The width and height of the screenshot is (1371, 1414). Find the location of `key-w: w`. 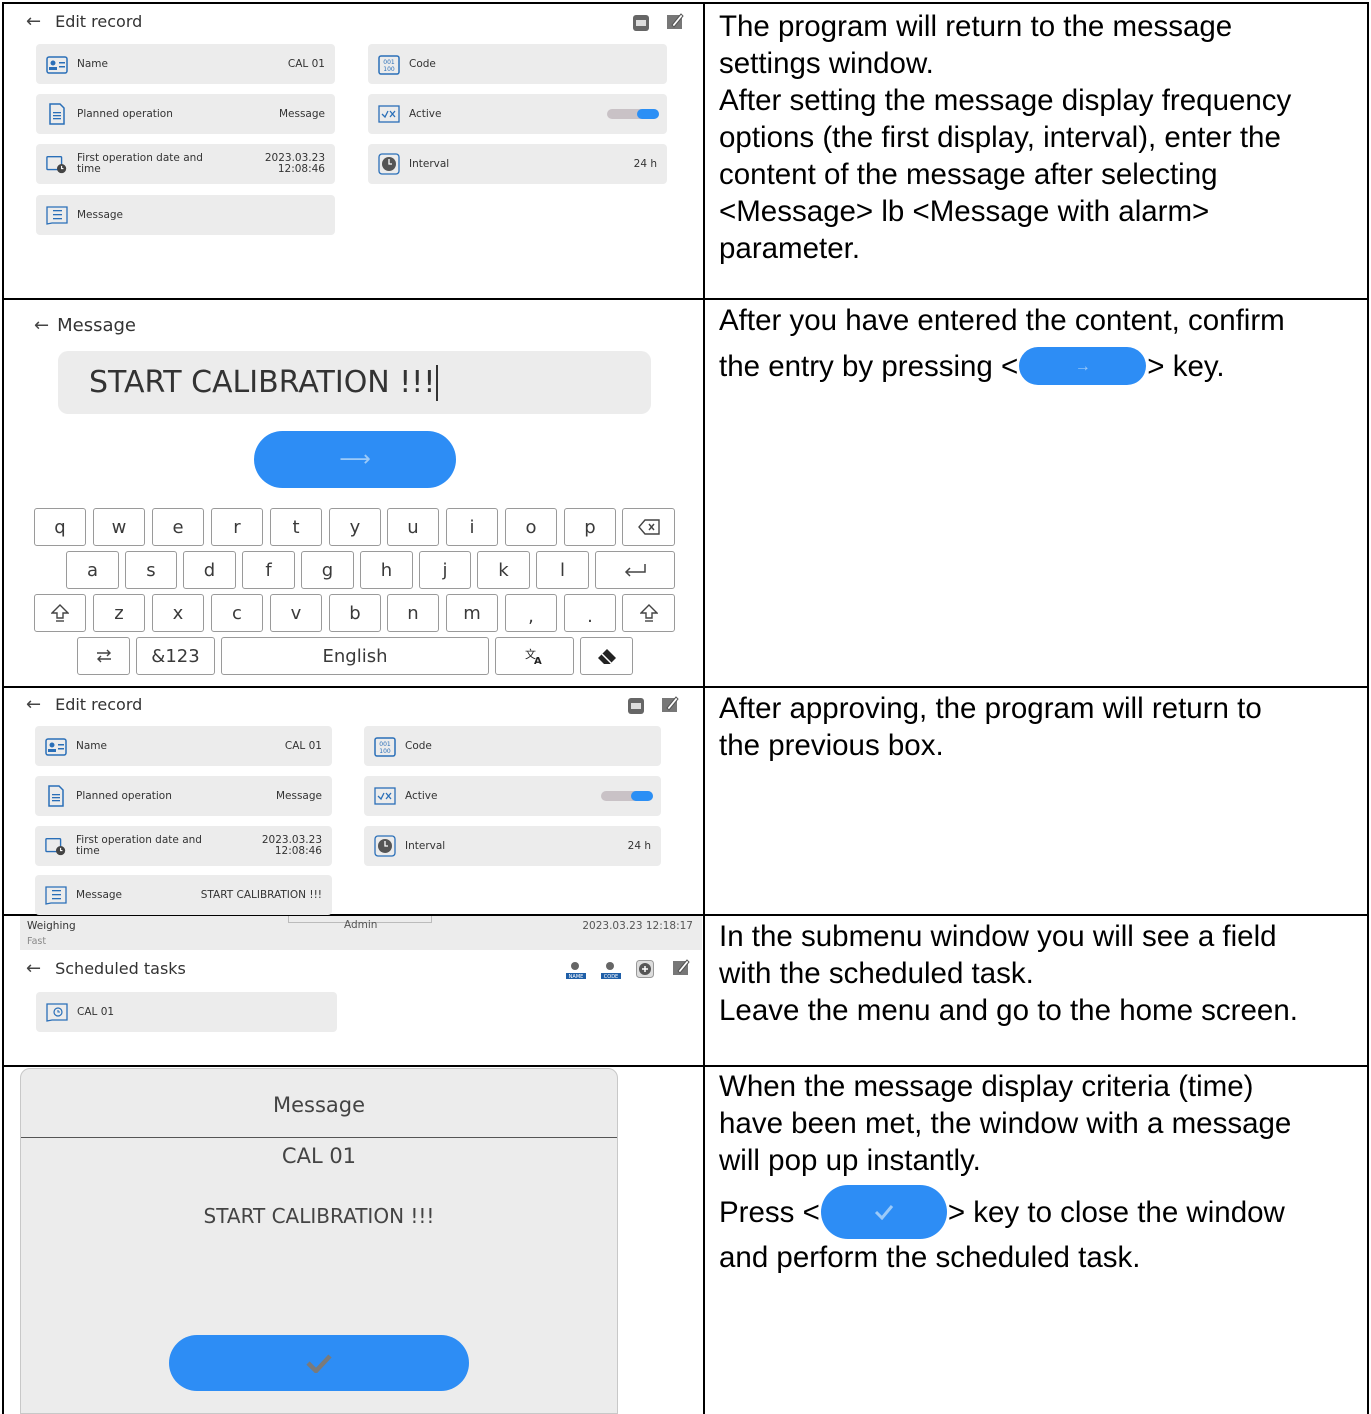

key-w: w is located at coordinates (119, 527).